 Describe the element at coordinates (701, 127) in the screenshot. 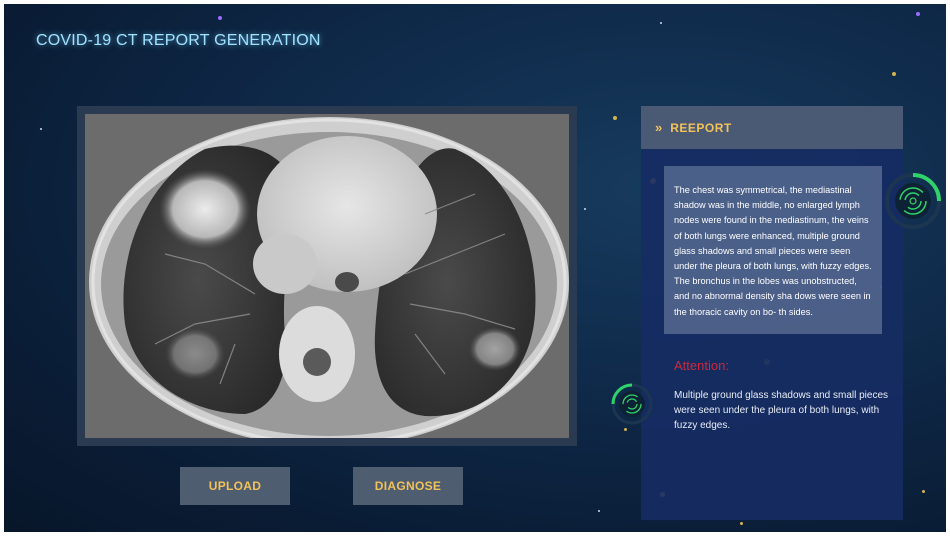

I see `report-title: REEPORT` at that location.